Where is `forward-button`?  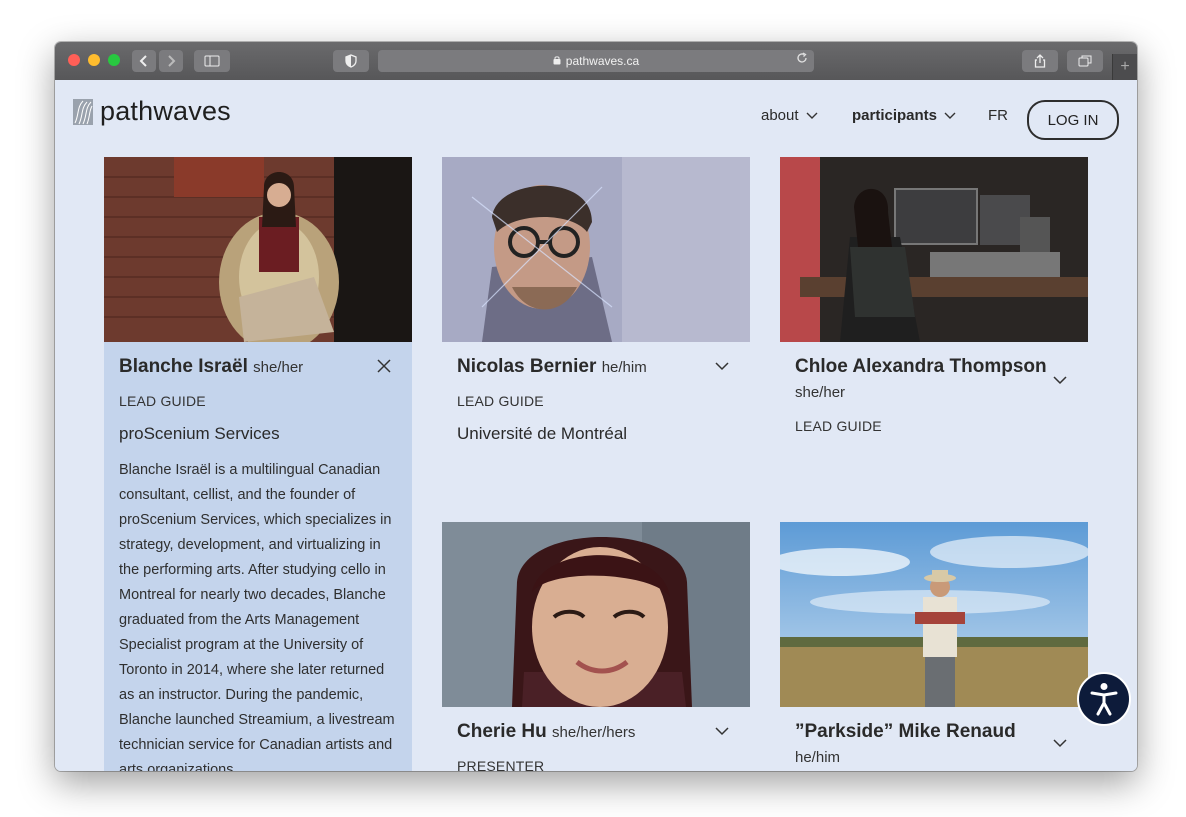 forward-button is located at coordinates (171, 61).